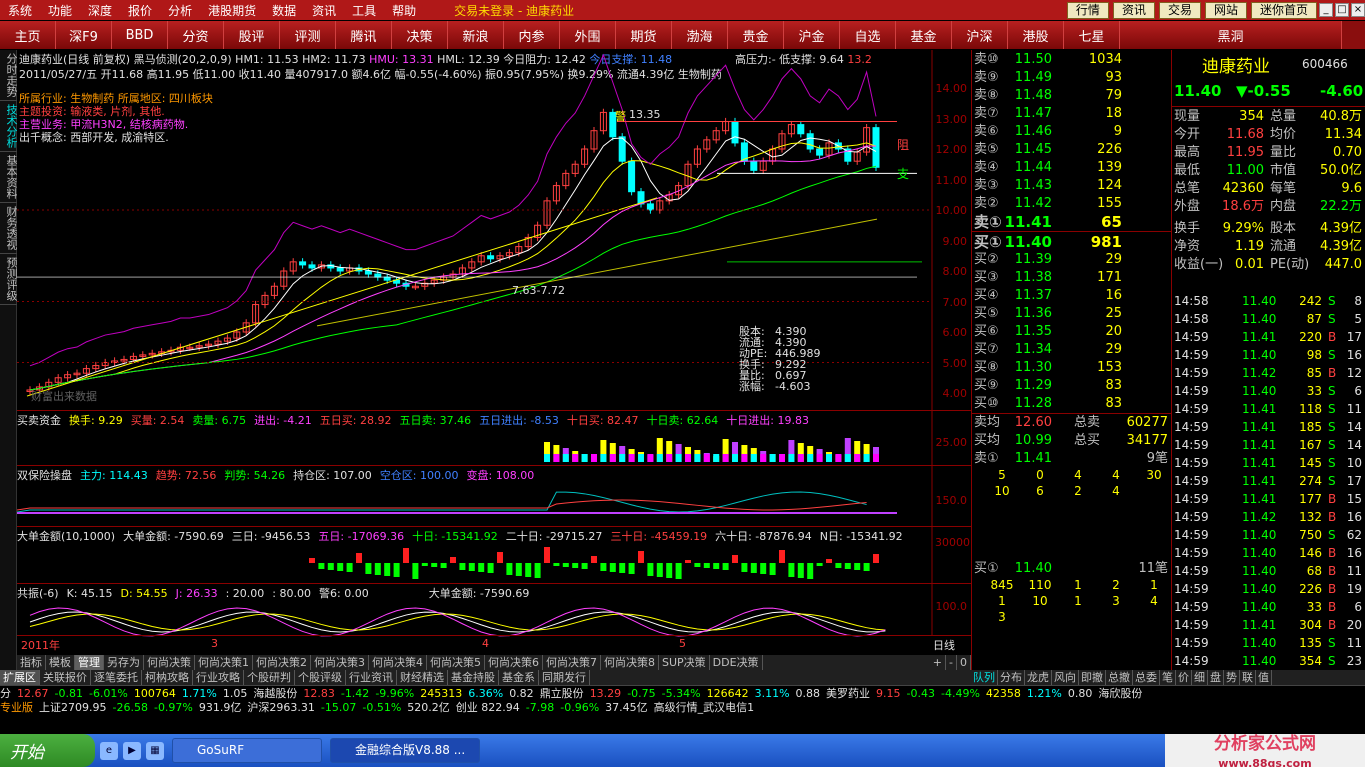  I want to click on indicator-tab-9: 何尚决策5, so click(456, 662).